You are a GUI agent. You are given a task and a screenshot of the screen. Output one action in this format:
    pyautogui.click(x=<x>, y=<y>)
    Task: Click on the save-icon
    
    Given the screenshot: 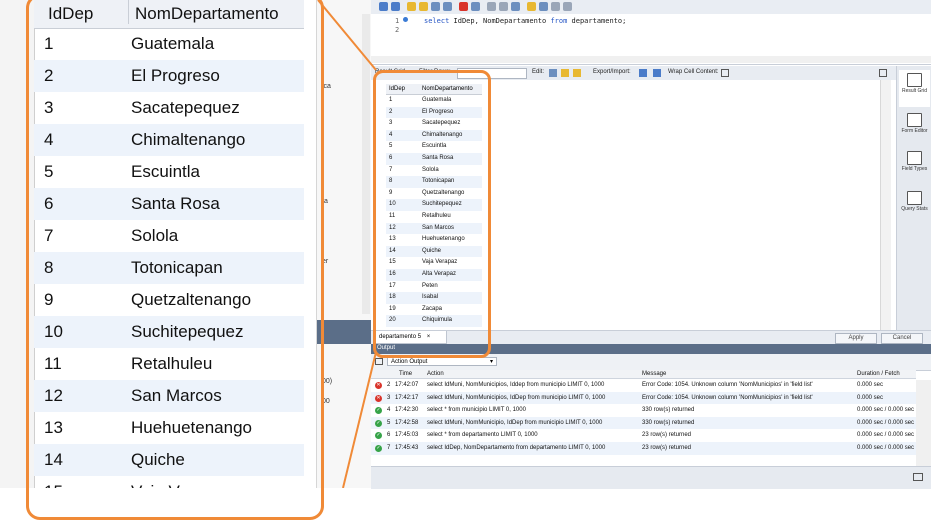 What is the action you would take?
    pyautogui.click(x=395, y=6)
    